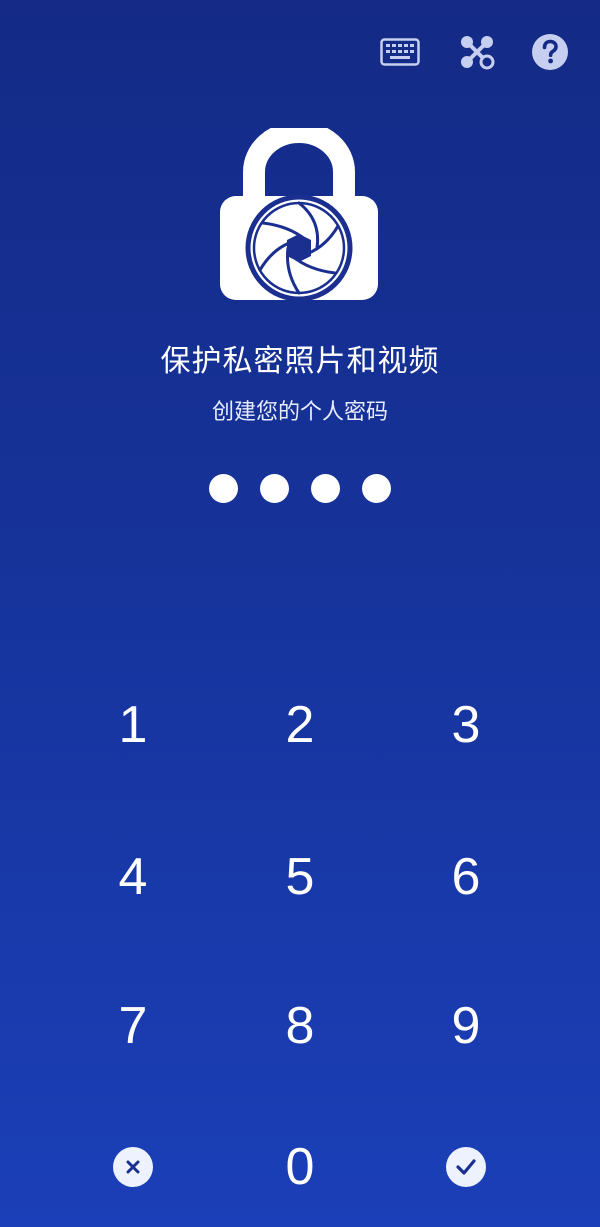 The height and width of the screenshot is (1227, 600). I want to click on clear-icon, so click(133, 1167).